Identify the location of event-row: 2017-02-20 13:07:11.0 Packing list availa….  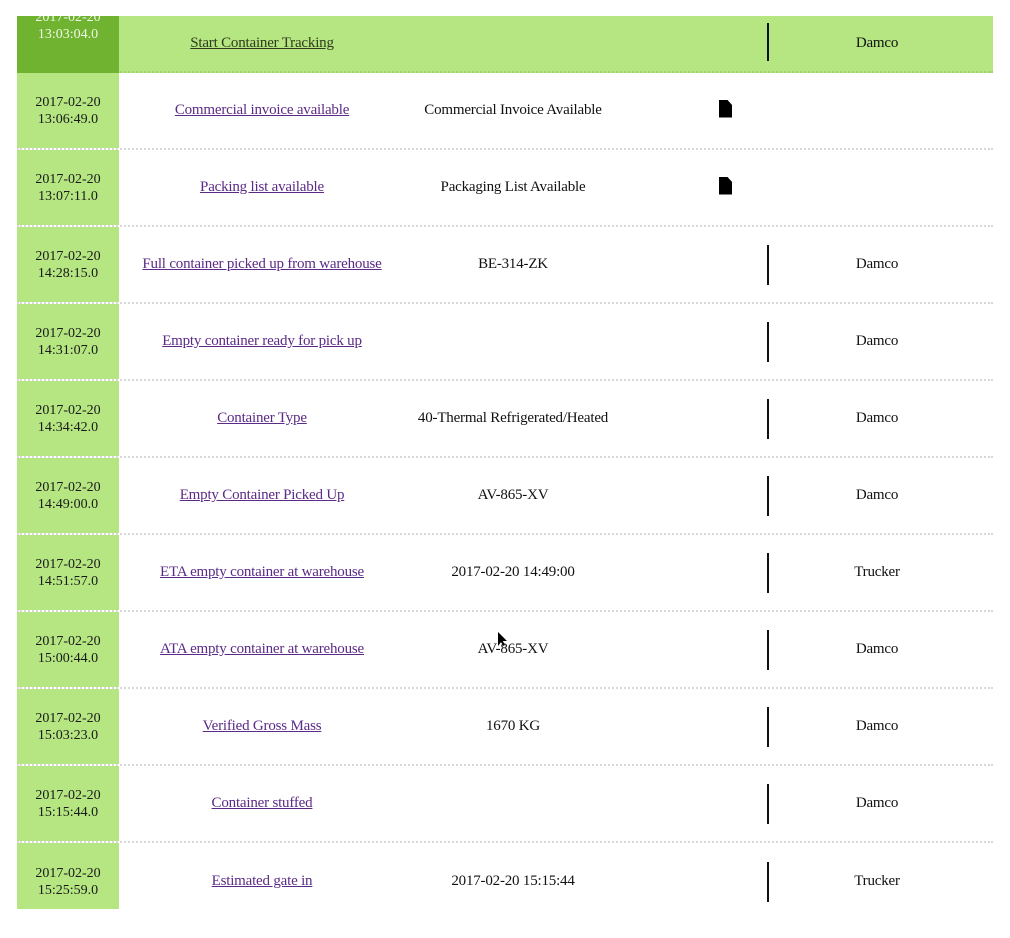
(505, 188).